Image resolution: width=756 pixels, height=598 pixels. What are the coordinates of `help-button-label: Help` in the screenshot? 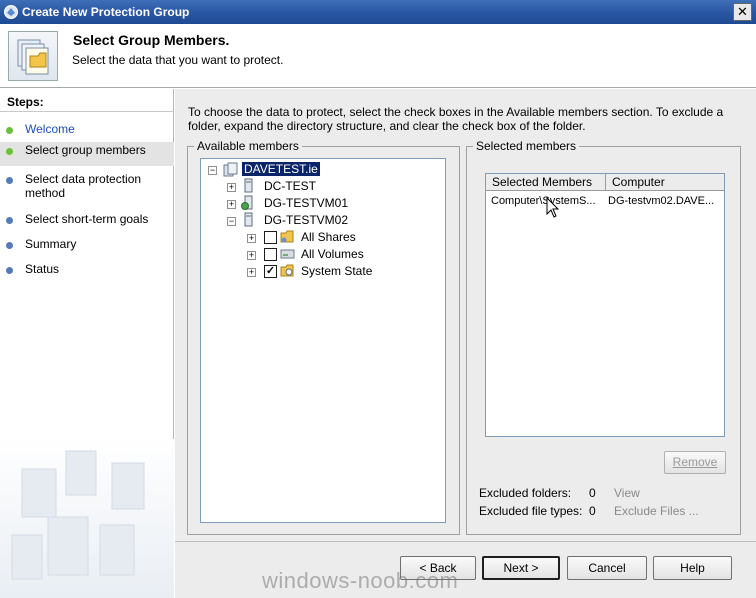 It's located at (692, 568).